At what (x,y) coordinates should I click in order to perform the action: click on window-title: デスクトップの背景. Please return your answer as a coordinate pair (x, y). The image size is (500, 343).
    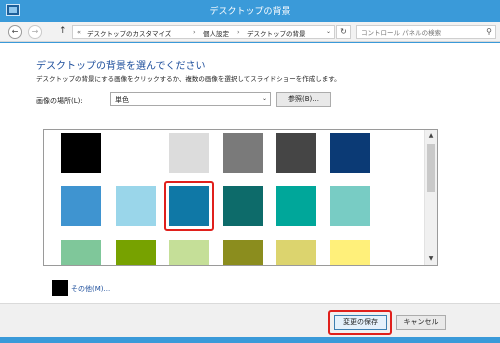
    Looking at the image, I should click on (250, 12).